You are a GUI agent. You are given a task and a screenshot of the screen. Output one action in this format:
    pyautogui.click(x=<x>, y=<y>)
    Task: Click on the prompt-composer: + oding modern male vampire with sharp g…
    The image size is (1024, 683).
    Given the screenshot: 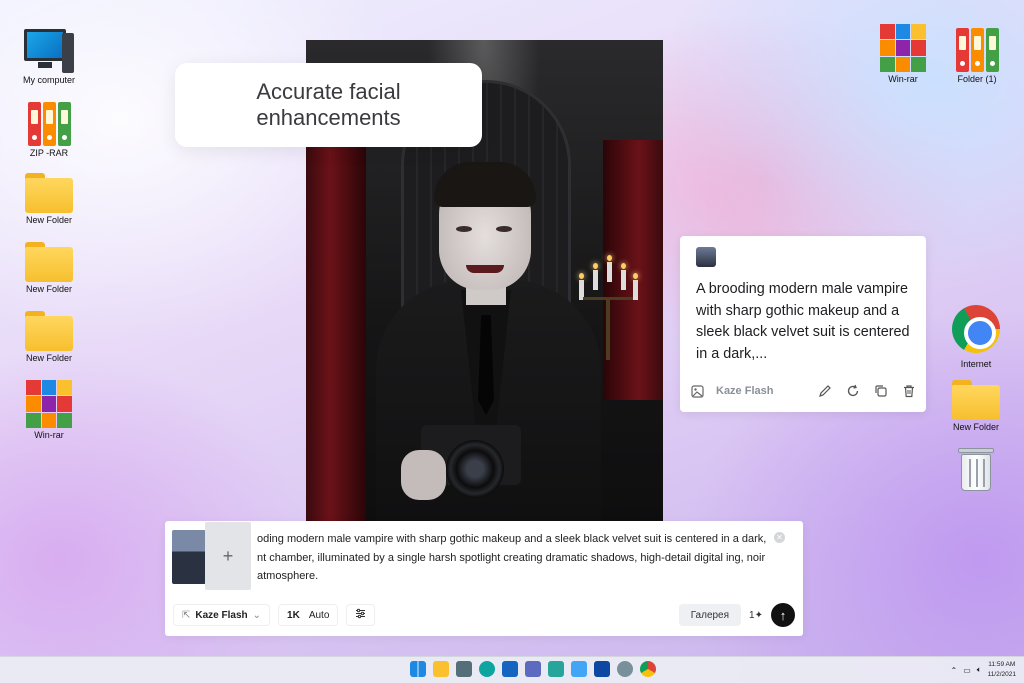 What is the action you would take?
    pyautogui.click(x=484, y=578)
    